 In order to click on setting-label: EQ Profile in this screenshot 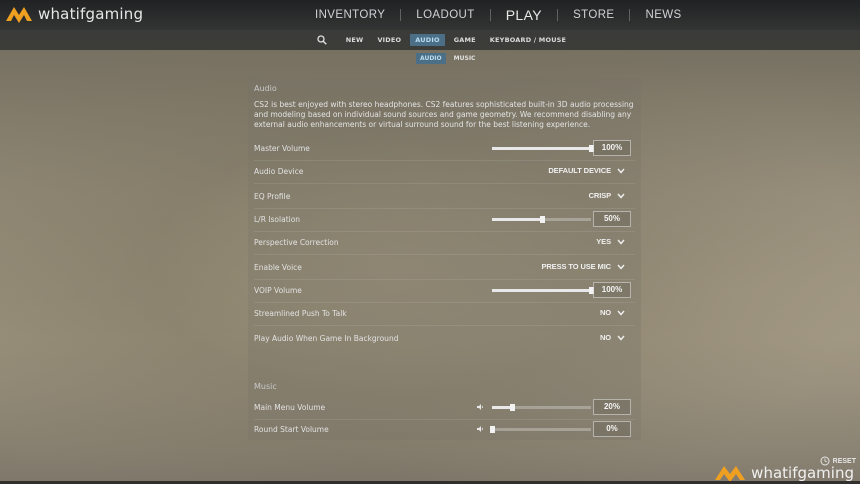, I will do `click(272, 196)`.